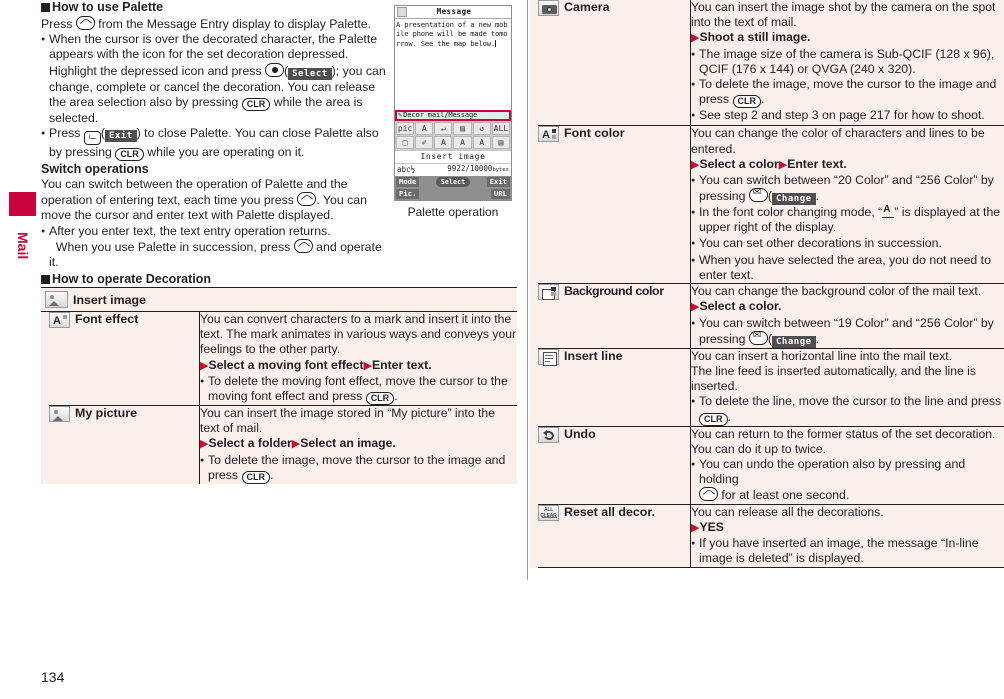 Image resolution: width=1004 pixels, height=699 pixels. I want to click on font-color-indicator-icon, so click(888, 212).